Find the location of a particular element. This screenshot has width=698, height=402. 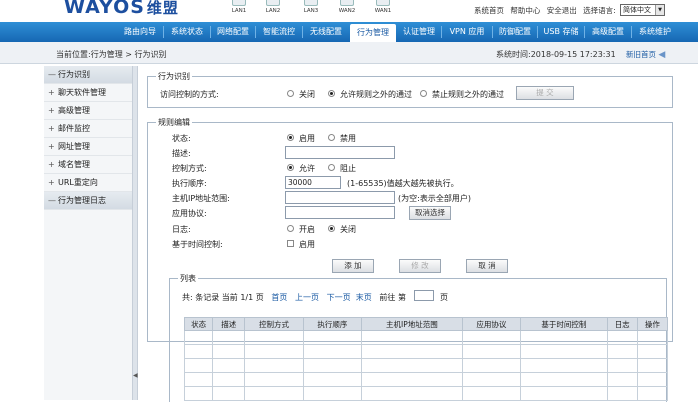

sidebar-item-advanced: + 高级管理 is located at coordinates (88, 111).